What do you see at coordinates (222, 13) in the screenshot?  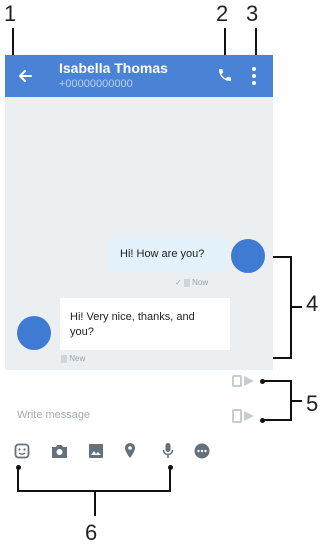 I see `callout-2: 2` at bounding box center [222, 13].